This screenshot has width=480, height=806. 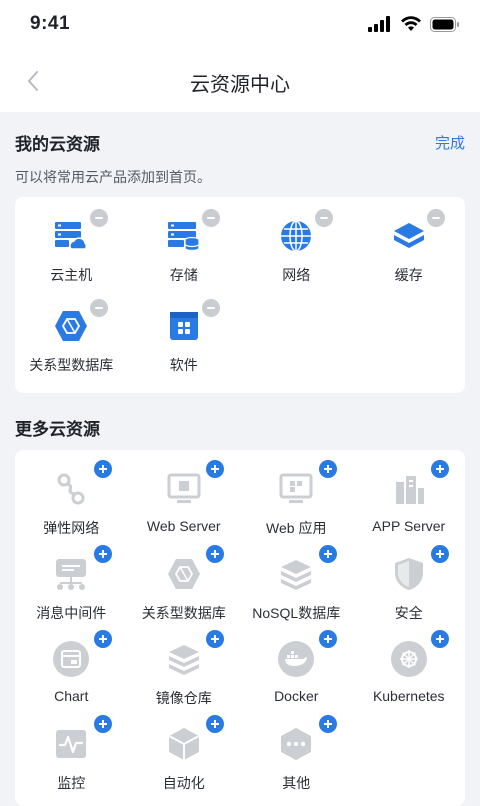 What do you see at coordinates (184, 574) in the screenshot?
I see `relational-db-gray-icon` at bounding box center [184, 574].